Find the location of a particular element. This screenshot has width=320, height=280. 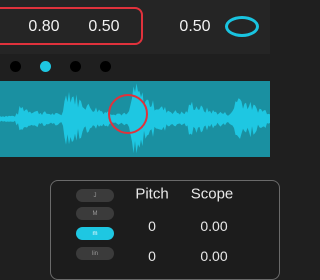

pitch-header: Pitch is located at coordinates (152, 194).